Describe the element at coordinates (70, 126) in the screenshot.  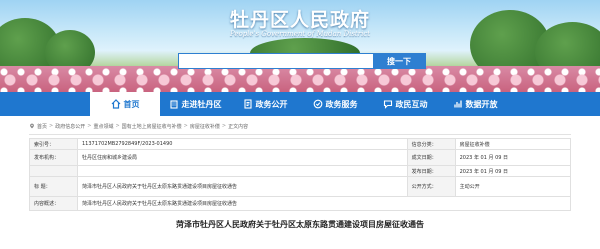
I see `breadcrumb-item: 政府信息公开` at that location.